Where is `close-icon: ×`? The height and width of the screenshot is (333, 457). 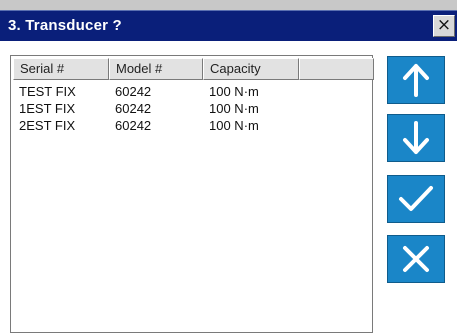 close-icon: × is located at coordinates (444, 25).